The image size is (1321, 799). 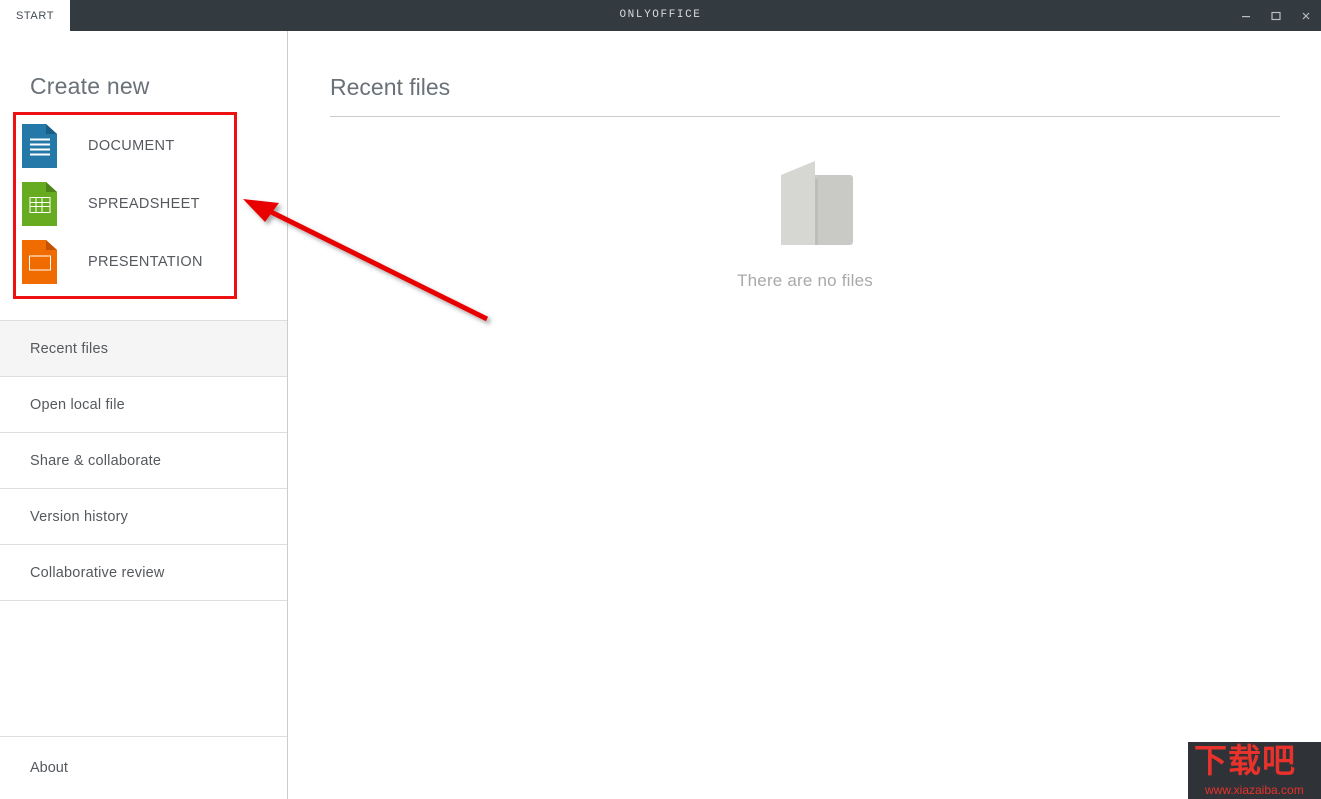 What do you see at coordinates (390, 87) in the screenshot?
I see `page-title: Recent files` at bounding box center [390, 87].